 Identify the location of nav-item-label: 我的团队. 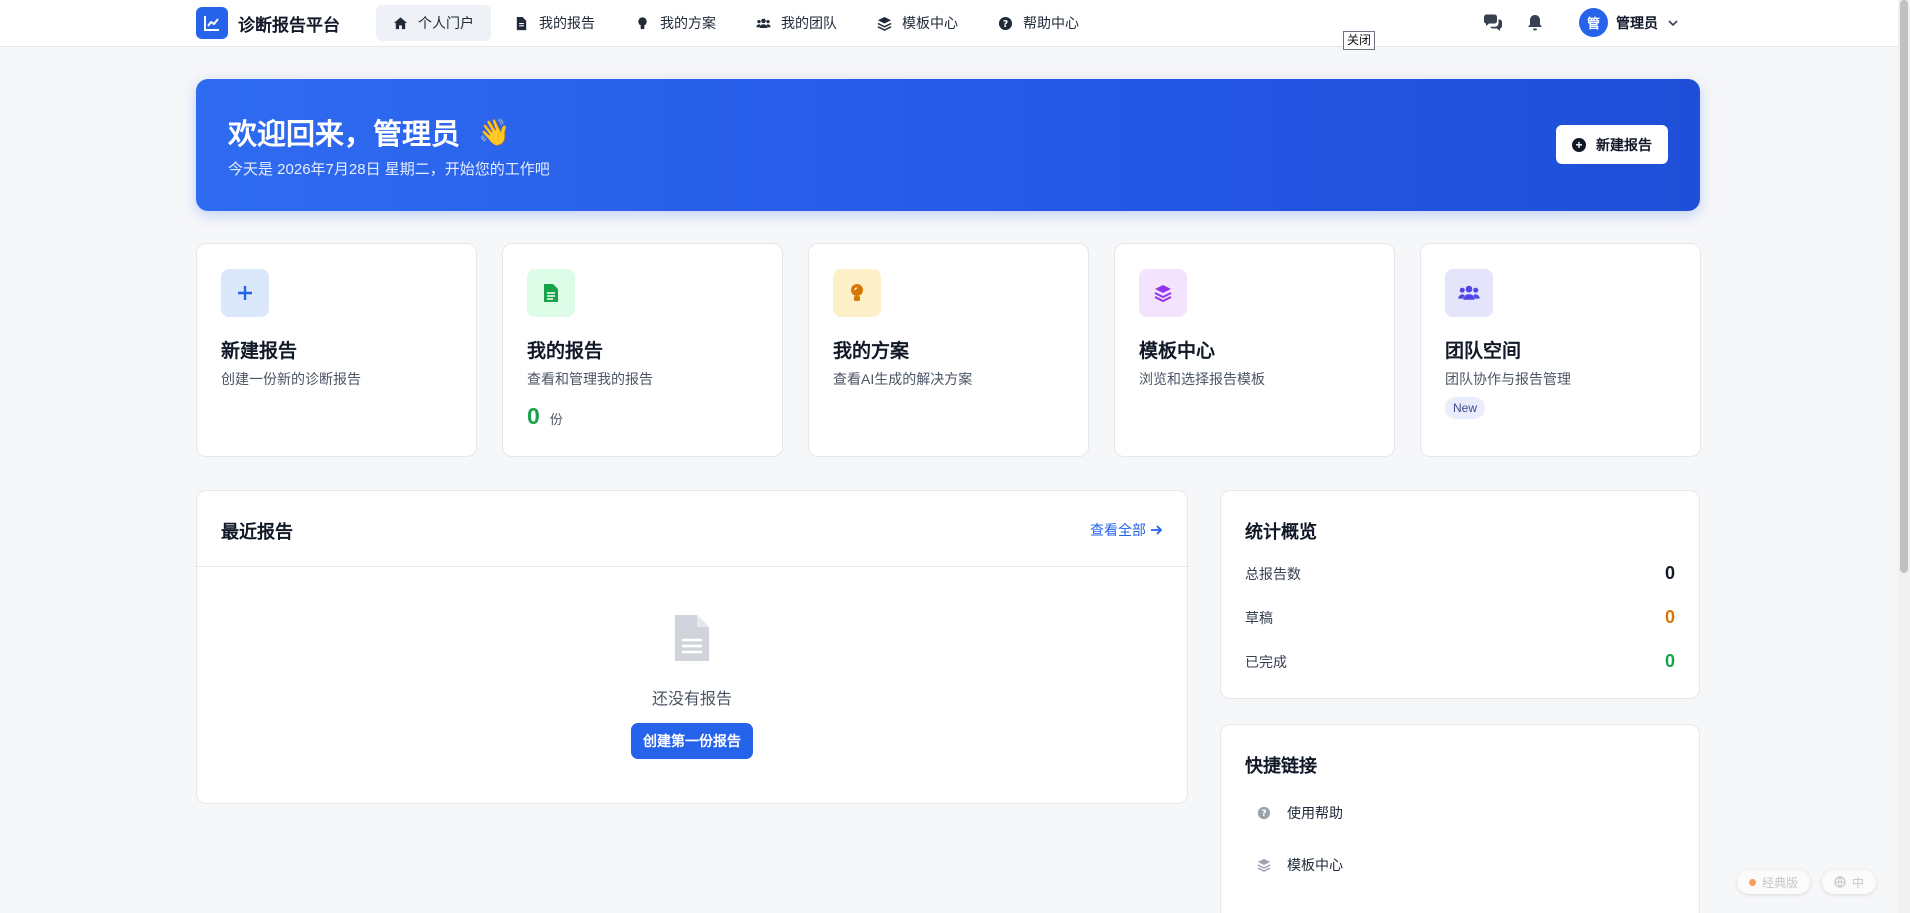
(809, 23).